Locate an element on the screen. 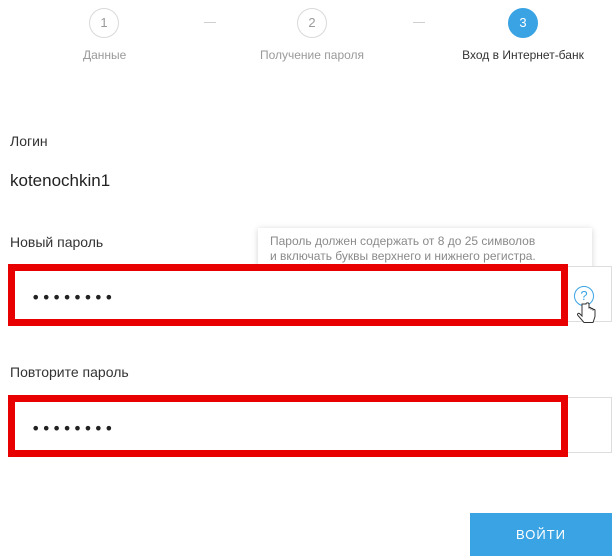  repeat-password-label: Повторите пароль is located at coordinates (69, 372).